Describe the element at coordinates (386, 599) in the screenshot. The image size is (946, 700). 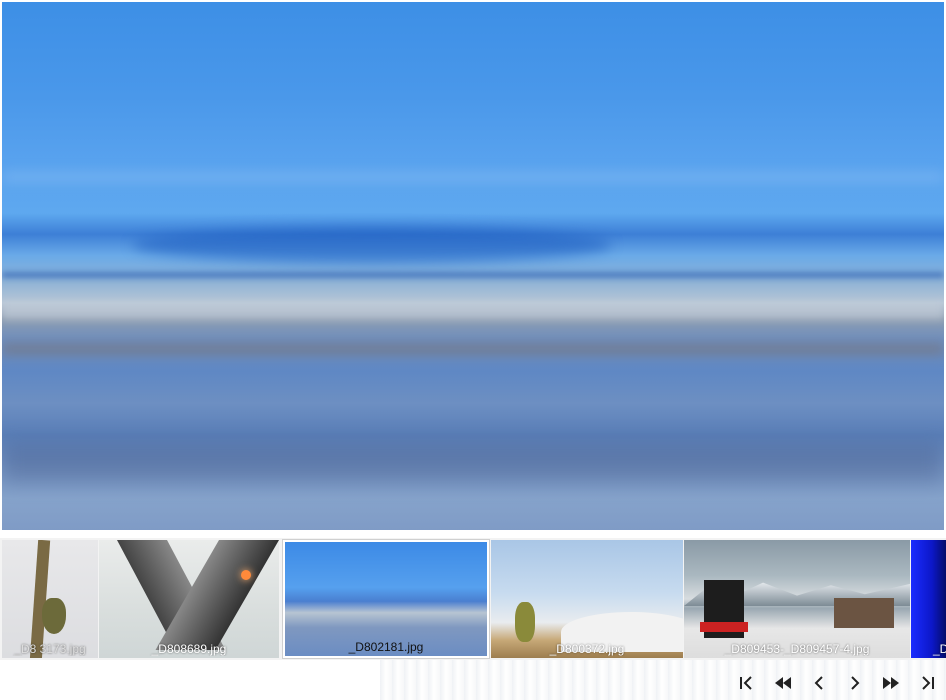
I see `thumbnail-active: _D802181.jpg` at that location.